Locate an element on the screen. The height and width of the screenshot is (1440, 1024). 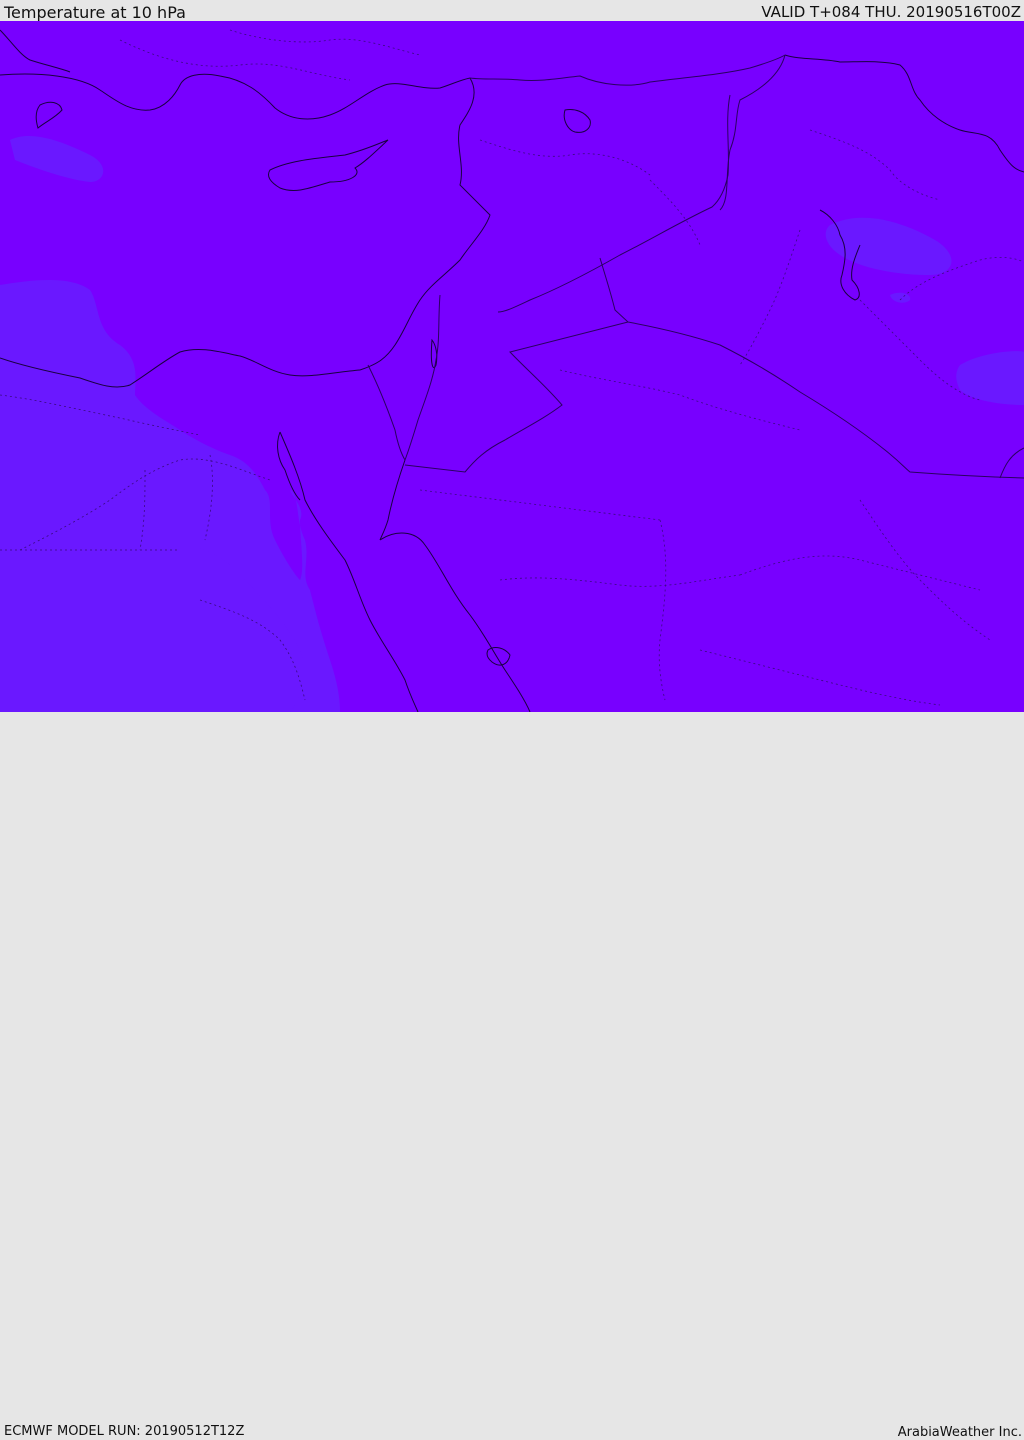
map-title: Temperature at 10 hPa is located at coordinates (95, 12).